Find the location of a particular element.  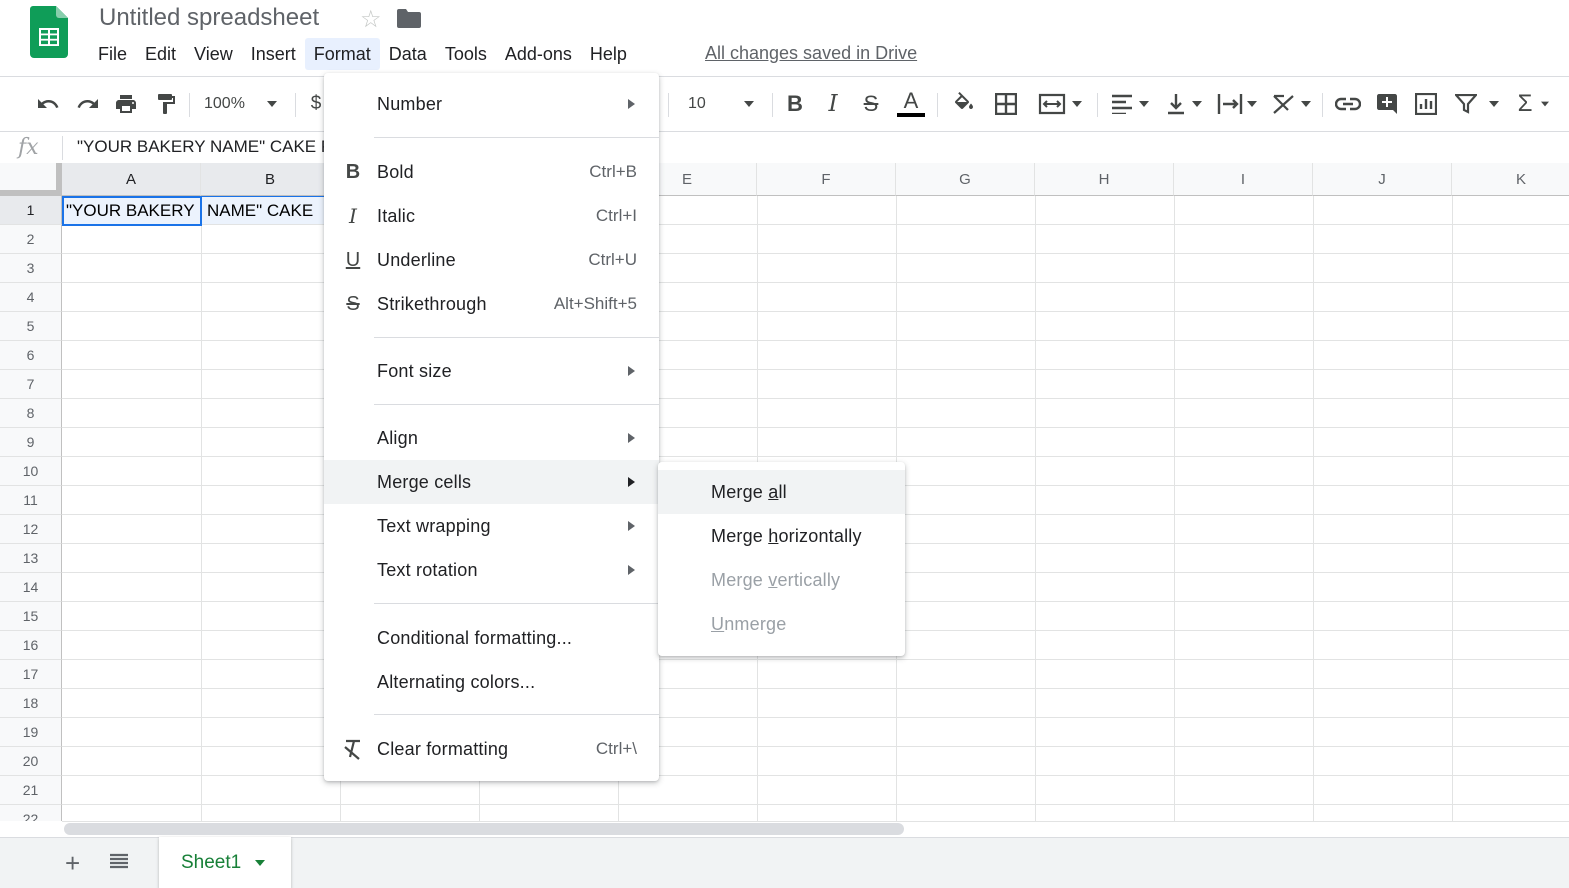

row-header-11: 11 is located at coordinates (31, 500).